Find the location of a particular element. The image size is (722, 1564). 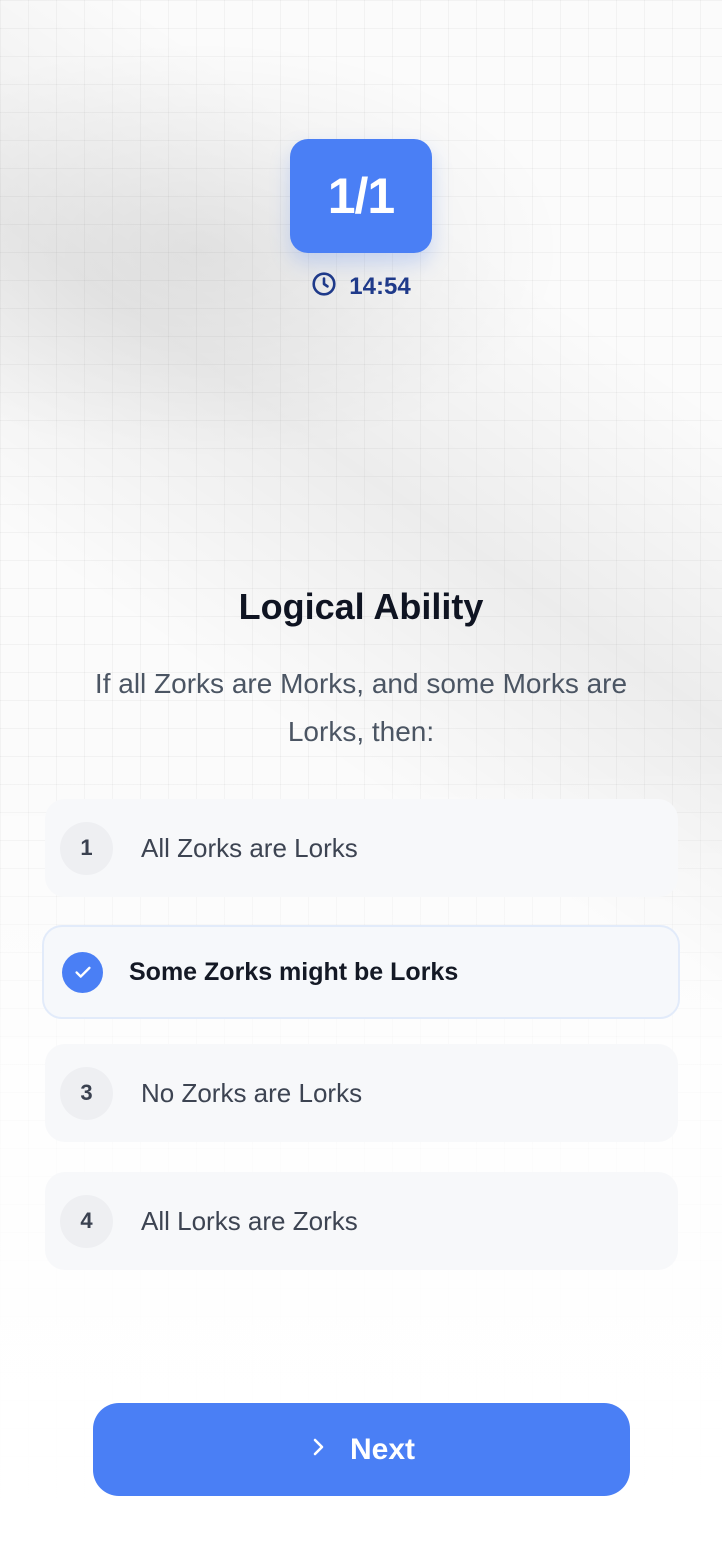

question-category-title: Logical Ability is located at coordinates (361, 606).